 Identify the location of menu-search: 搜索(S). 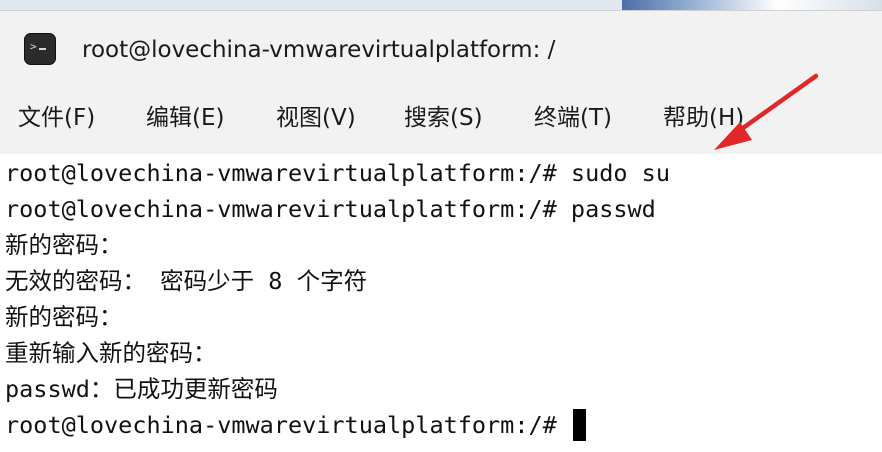
(443, 118).